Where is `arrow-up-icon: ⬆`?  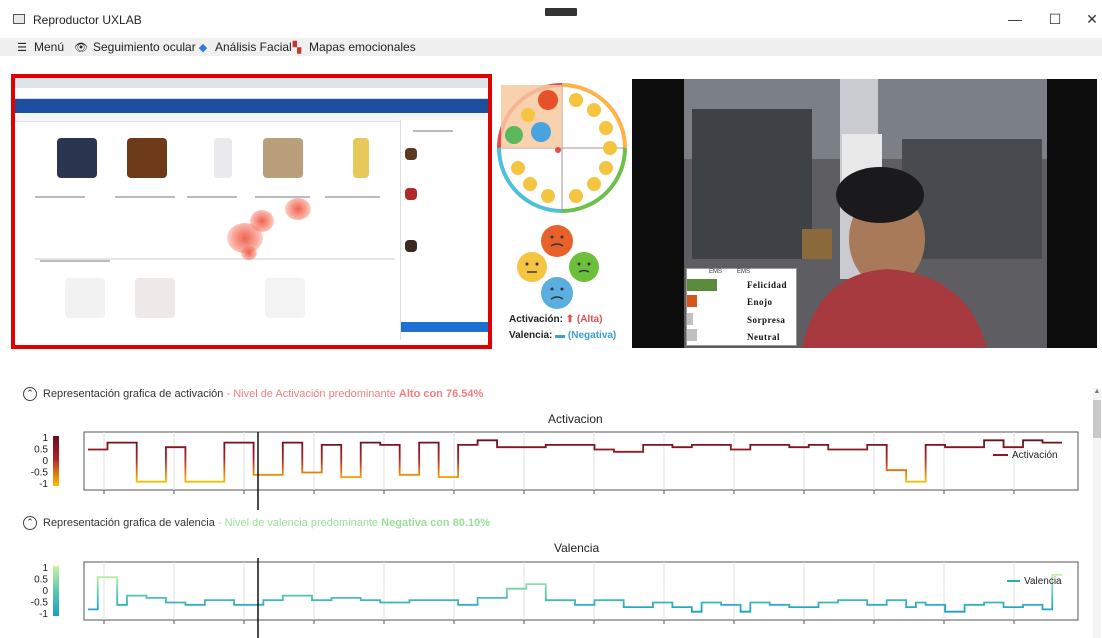
arrow-up-icon: ⬆ is located at coordinates (570, 319).